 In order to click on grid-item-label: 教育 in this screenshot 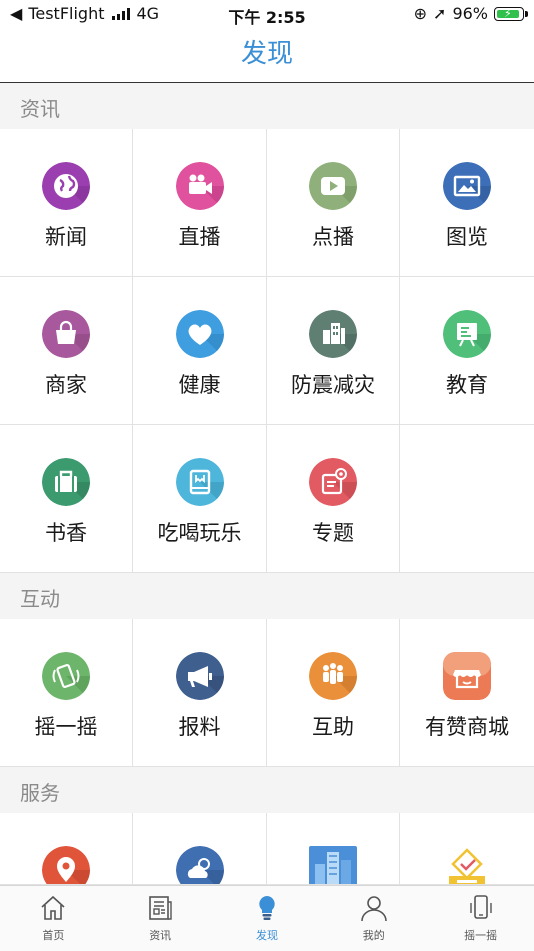, I will do `click(467, 385)`.